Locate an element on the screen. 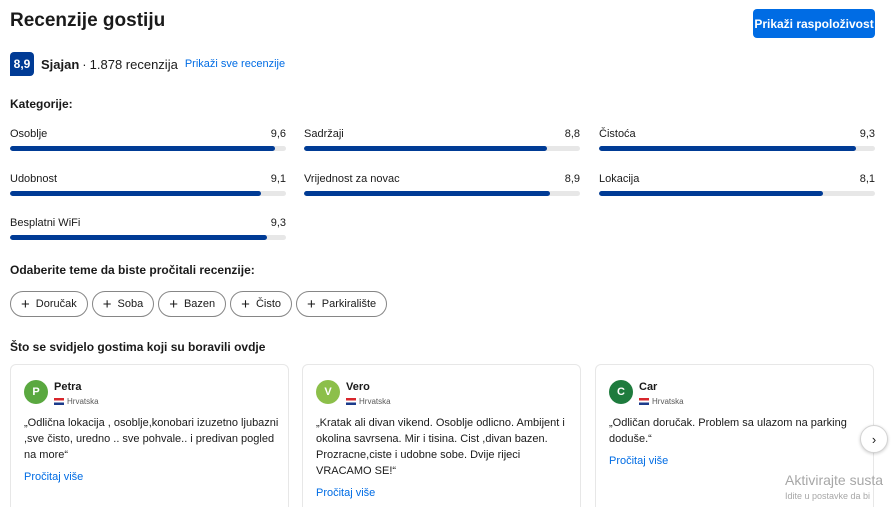  score-badge: 8,9 is located at coordinates (22, 64).